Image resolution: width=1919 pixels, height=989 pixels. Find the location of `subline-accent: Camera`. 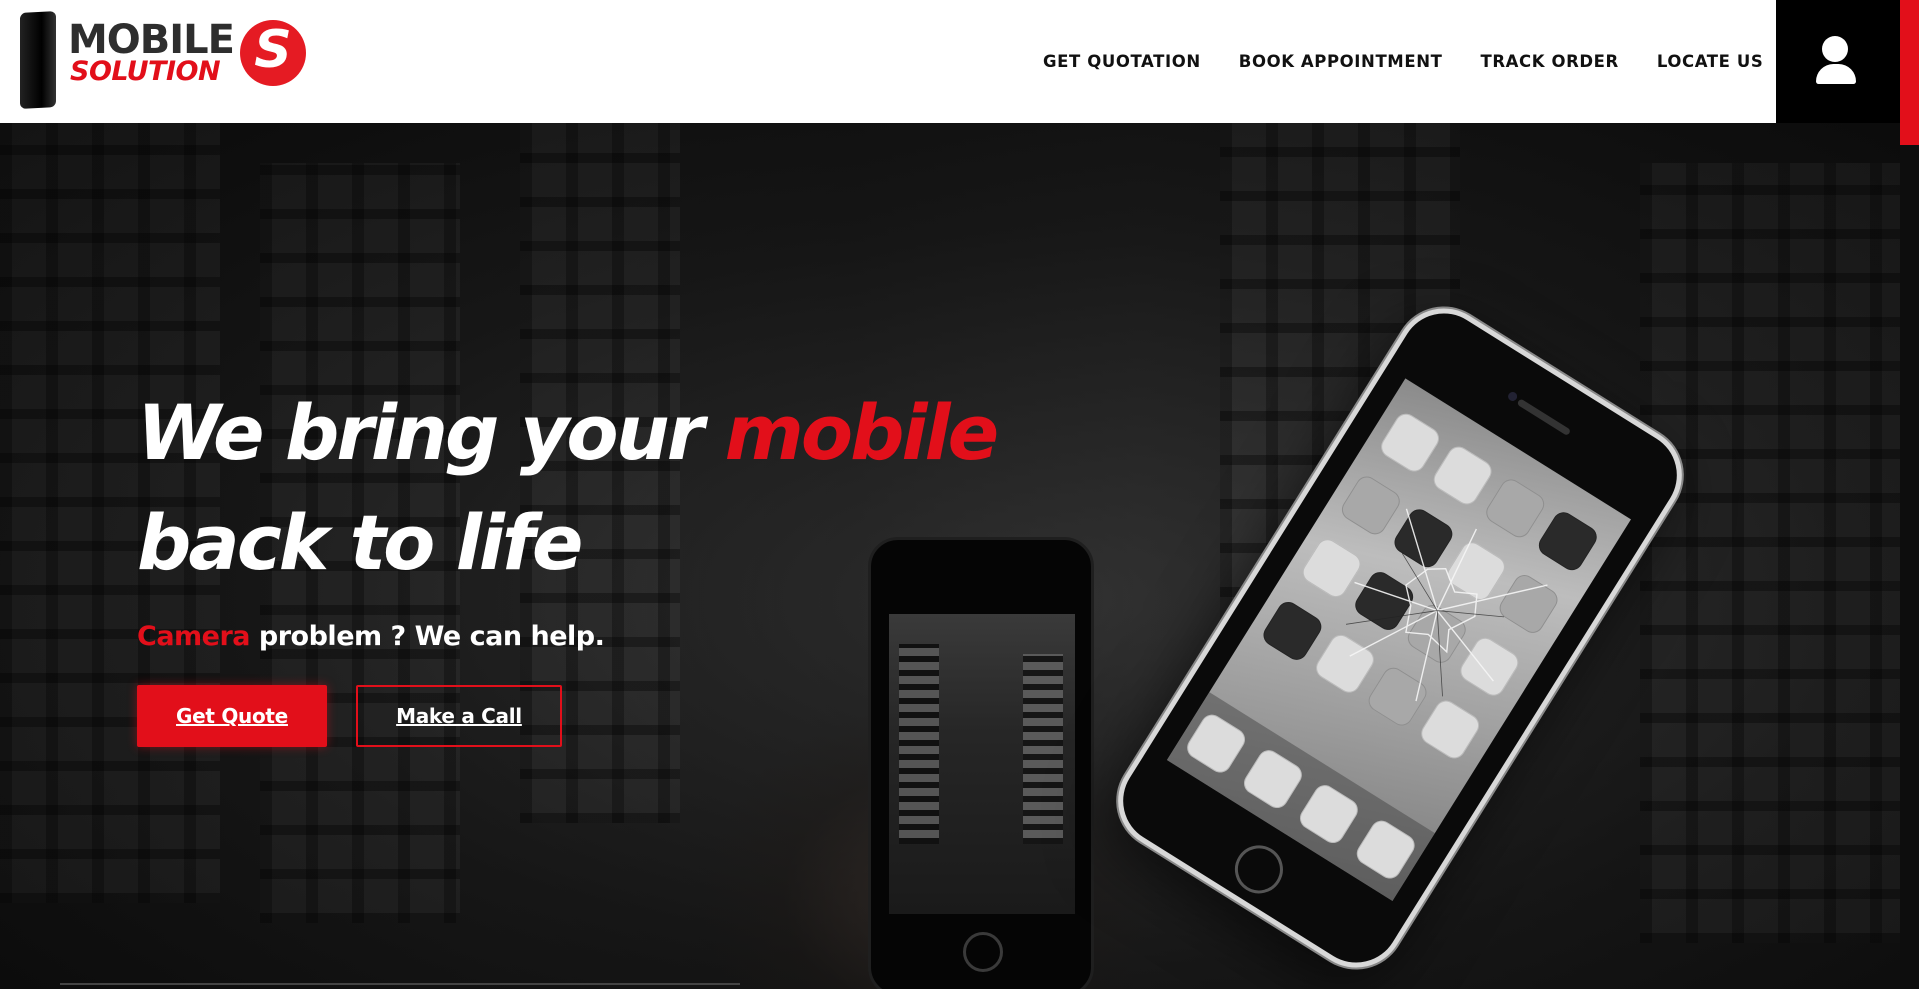

subline-accent: Camera is located at coordinates (194, 636).